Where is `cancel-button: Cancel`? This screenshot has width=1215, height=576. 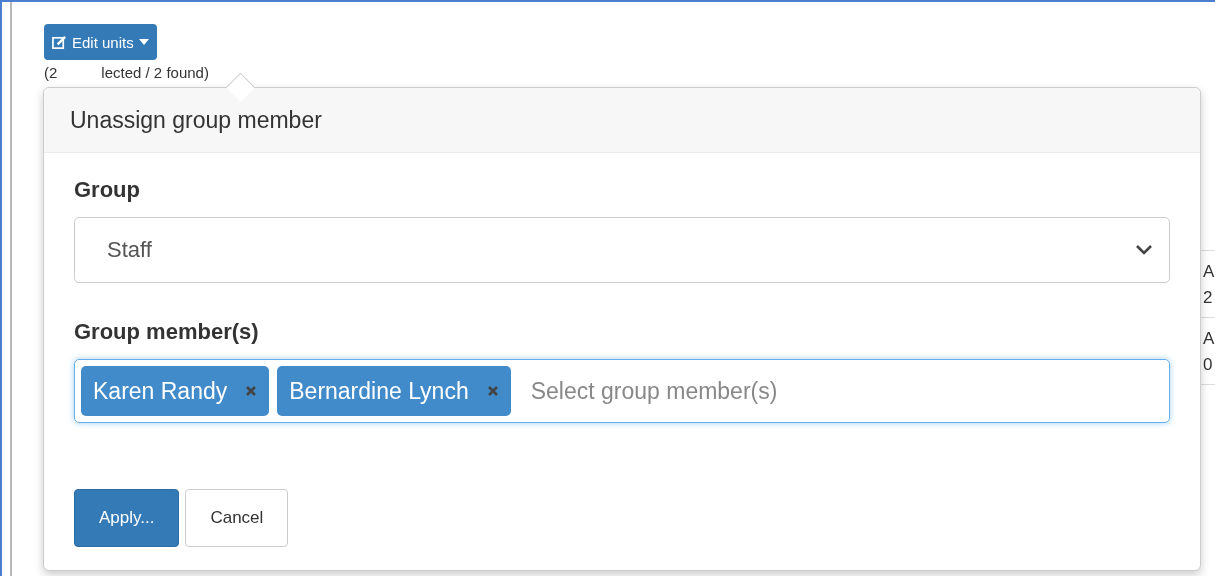
cancel-button: Cancel is located at coordinates (237, 518).